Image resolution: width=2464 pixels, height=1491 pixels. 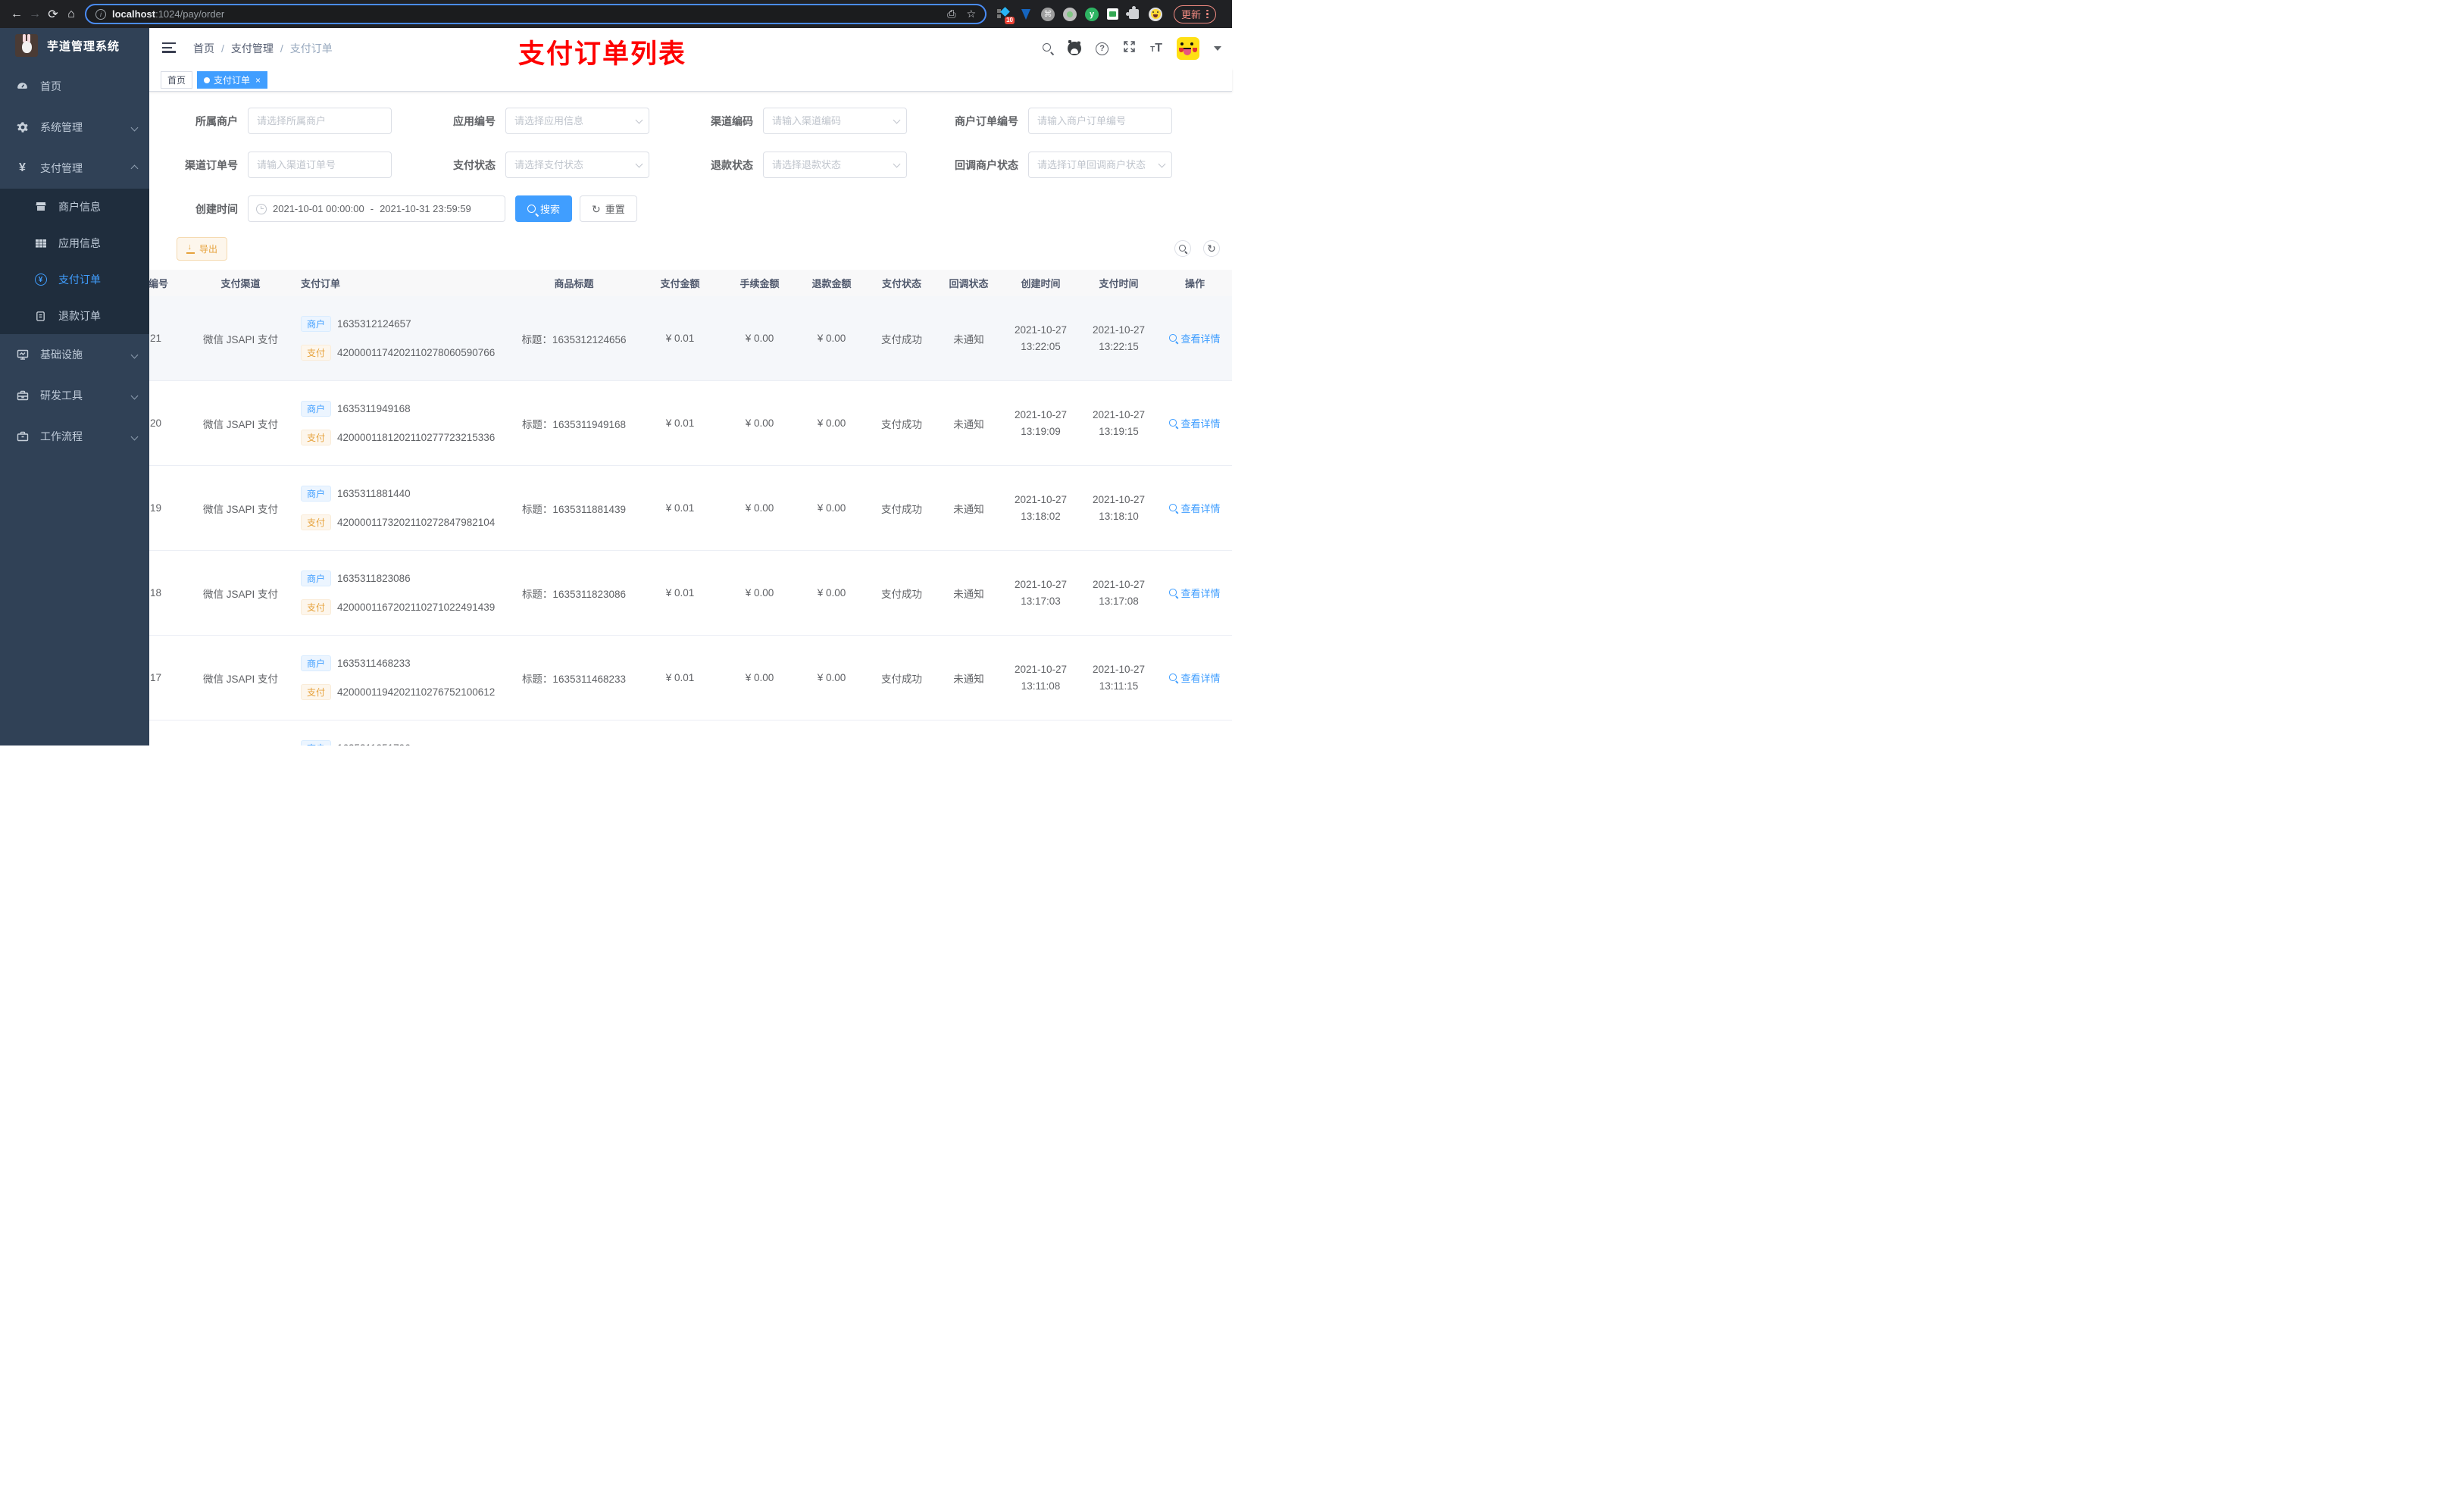 What do you see at coordinates (316, 663) in the screenshot?
I see `merchant-tag: 商户` at bounding box center [316, 663].